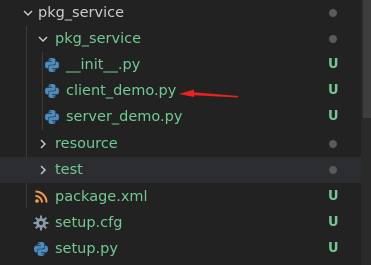  Describe the element at coordinates (101, 197) in the screenshot. I see `file-label: package.xml` at that location.